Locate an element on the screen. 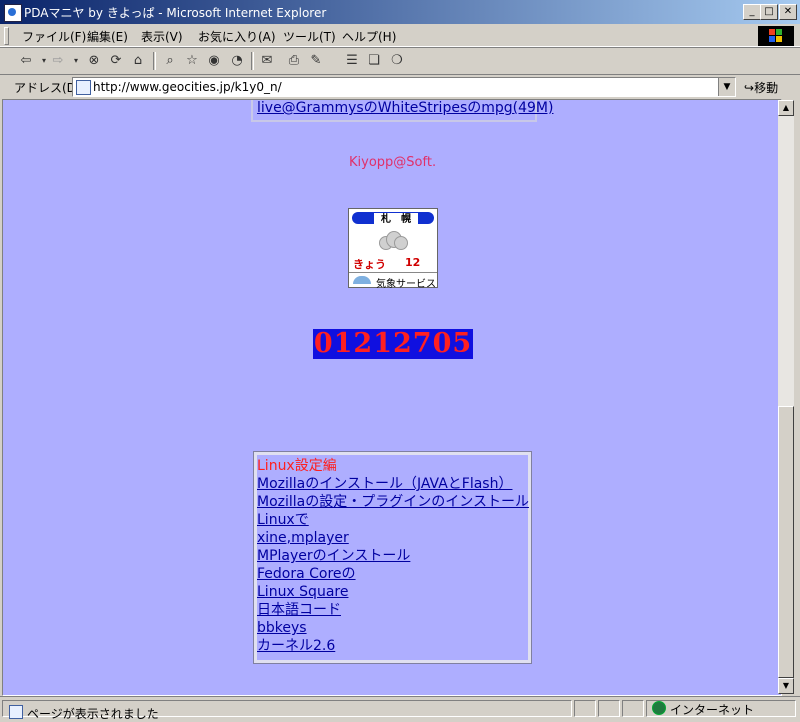 This screenshot has height=722, width=800. menu-help: ヘルプ(H) is located at coordinates (369, 36).